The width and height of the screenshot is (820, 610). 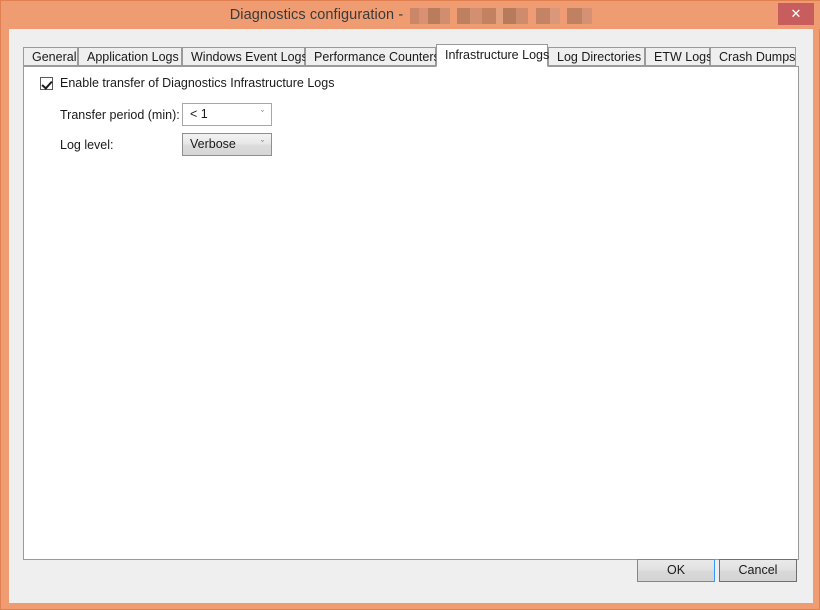 I want to click on transfer-period-label: Transfer period (min):, so click(x=120, y=114).